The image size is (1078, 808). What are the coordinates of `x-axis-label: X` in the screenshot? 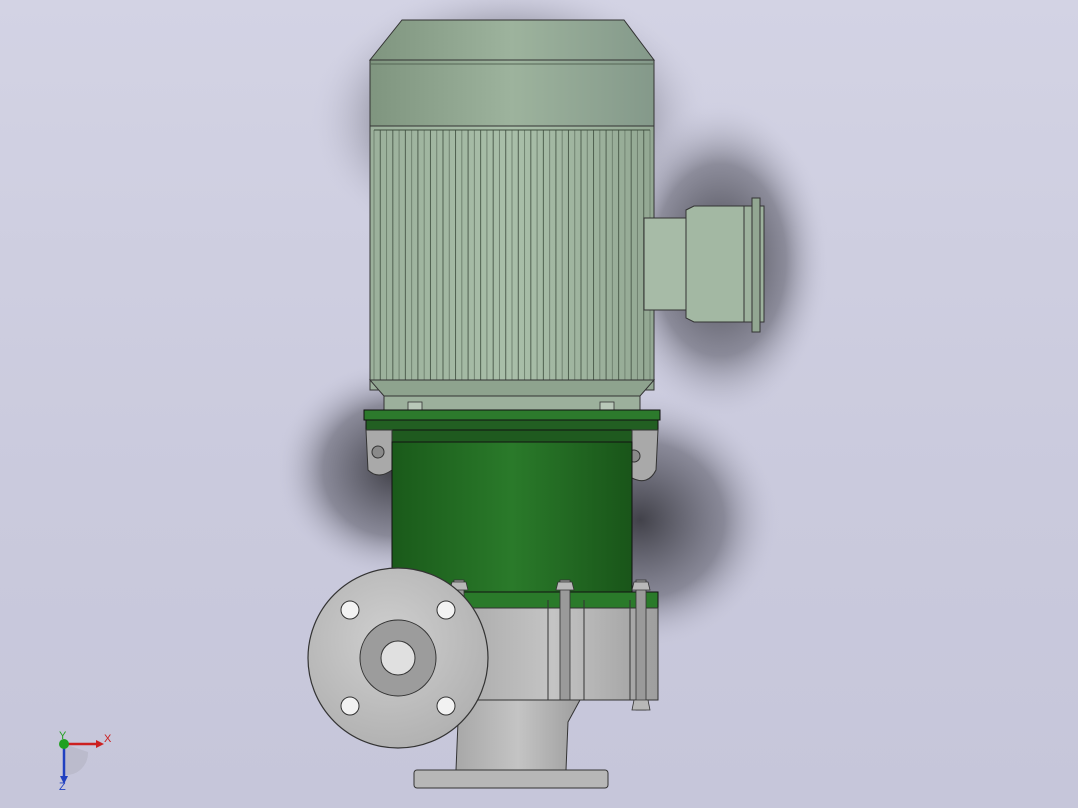 It's located at (108, 739).